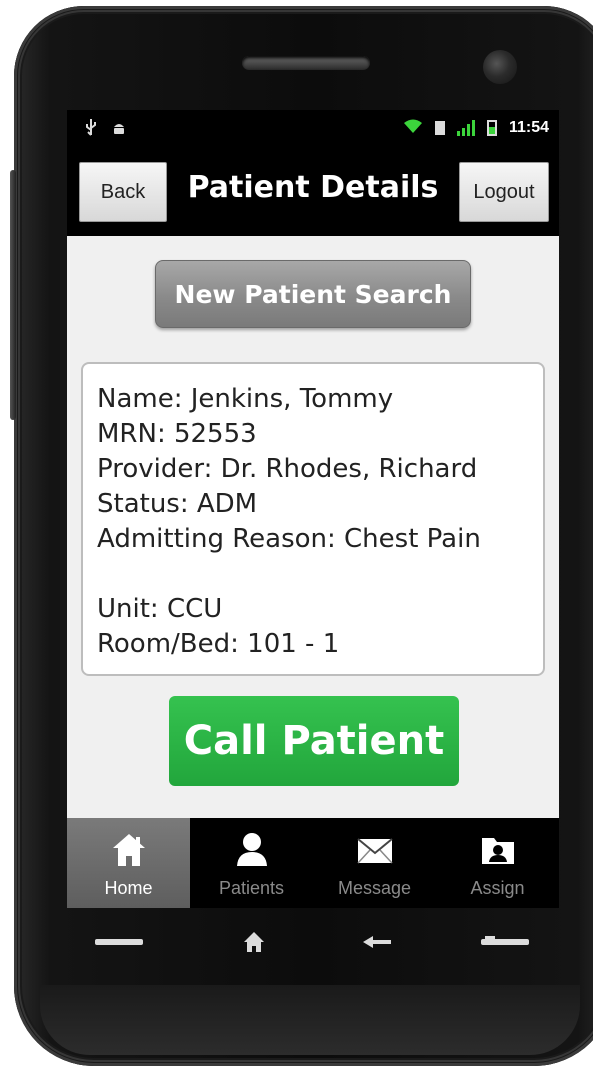 This screenshot has width=593, height=1080. Describe the element at coordinates (177, 504) in the screenshot. I see `patient-status: Status: ADM` at that location.